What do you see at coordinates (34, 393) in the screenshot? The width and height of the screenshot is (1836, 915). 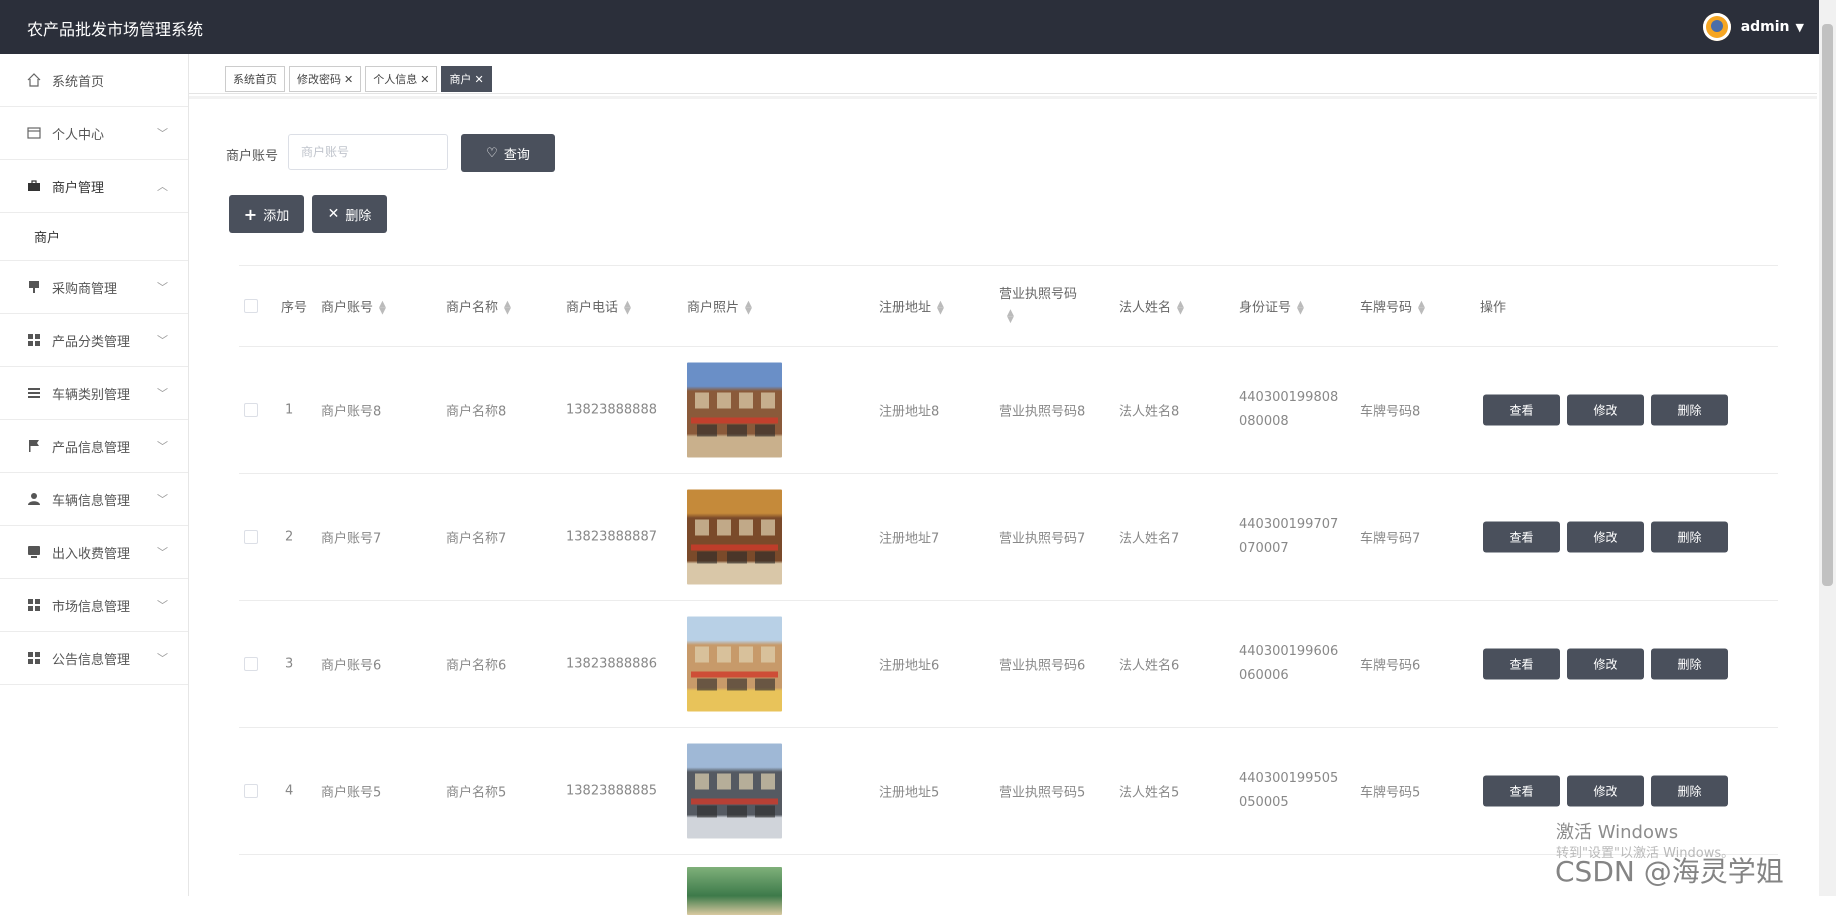 I see `list-icon` at bounding box center [34, 393].